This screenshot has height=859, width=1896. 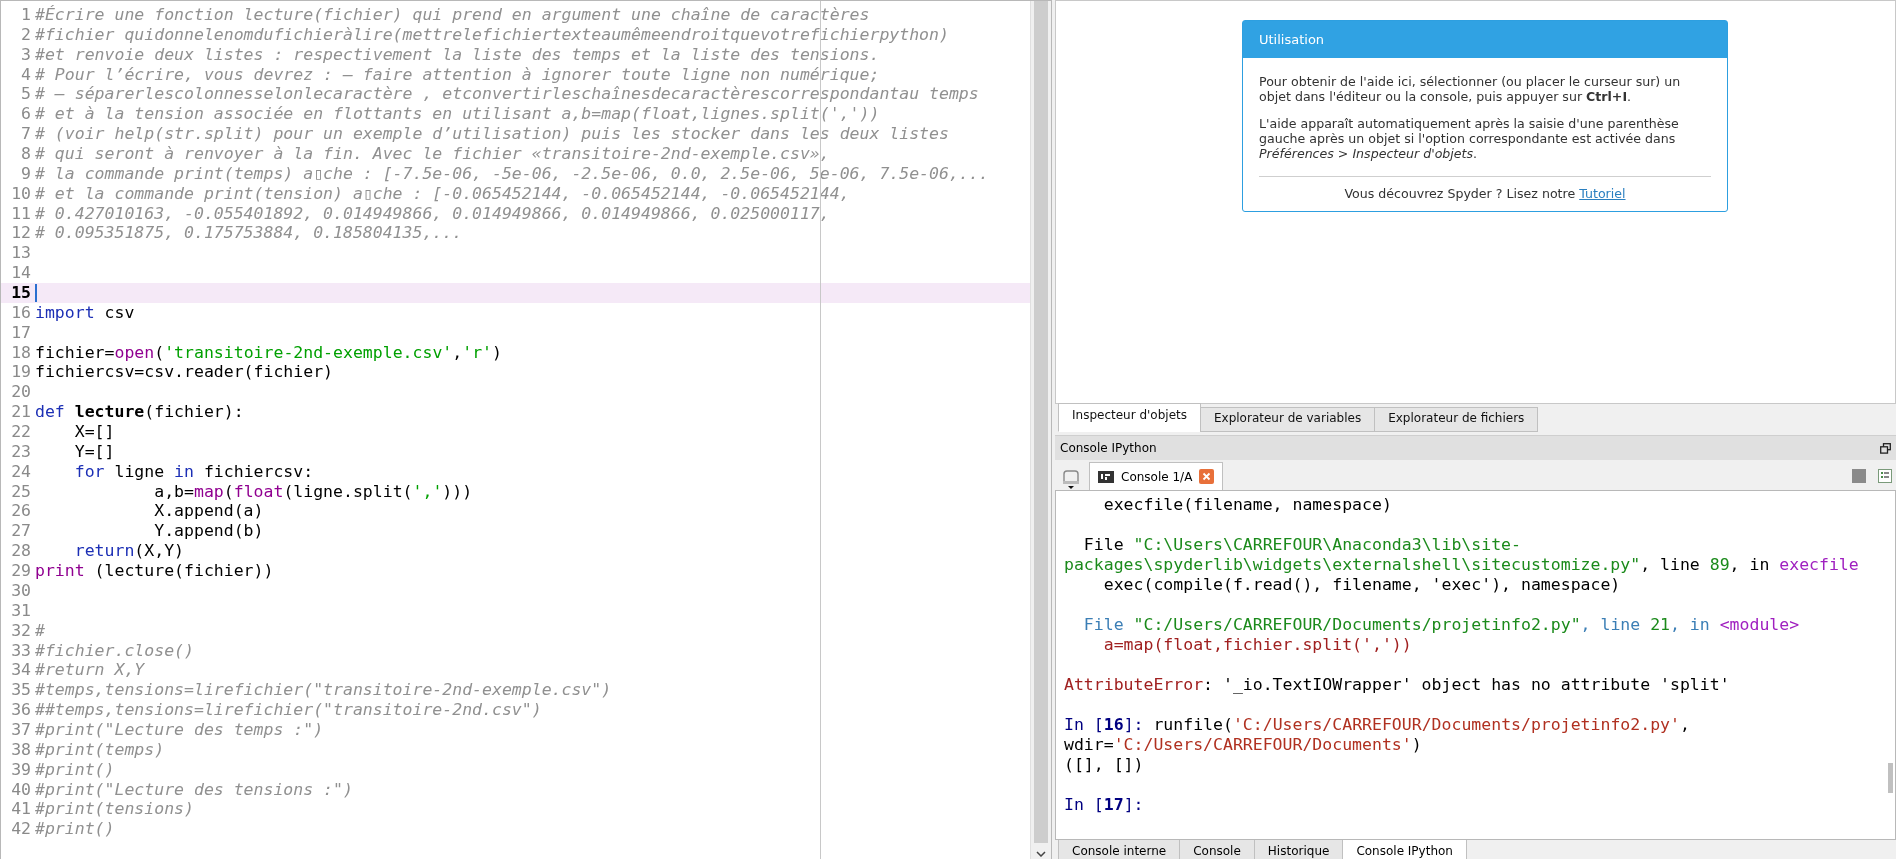 What do you see at coordinates (1485, 193) in the screenshot?
I see `help-footer-text: Vous découvrez Spyder ? Lisez notre Tutoriel` at bounding box center [1485, 193].